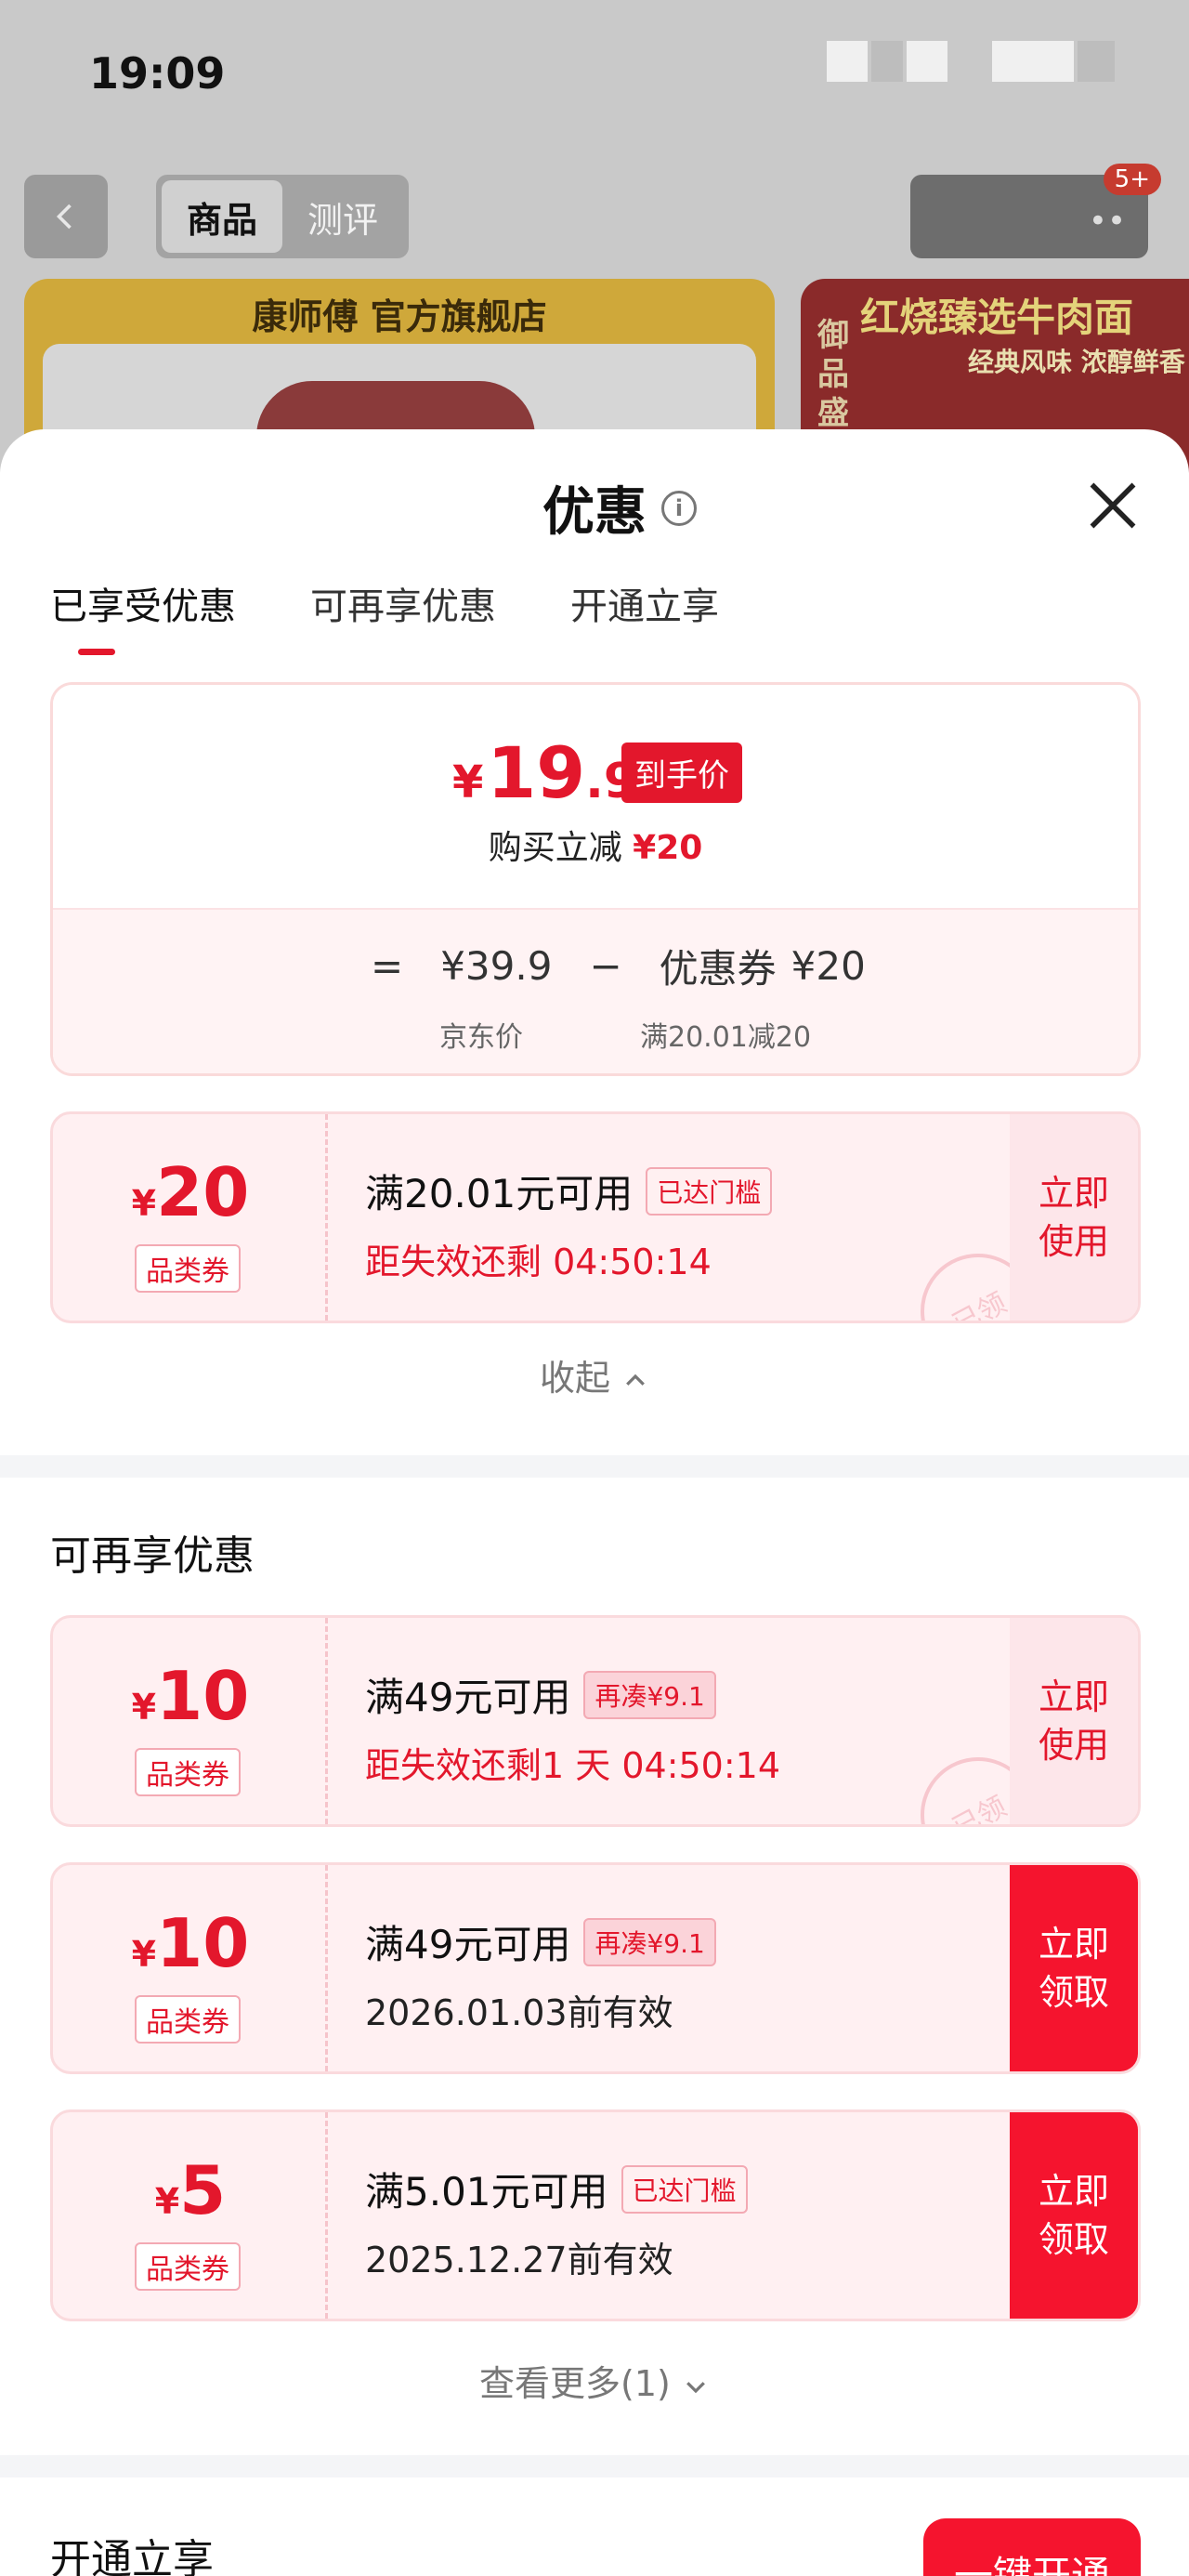 Image resolution: width=1189 pixels, height=2576 pixels. What do you see at coordinates (636, 1379) in the screenshot?
I see `chevron-up-icon` at bounding box center [636, 1379].